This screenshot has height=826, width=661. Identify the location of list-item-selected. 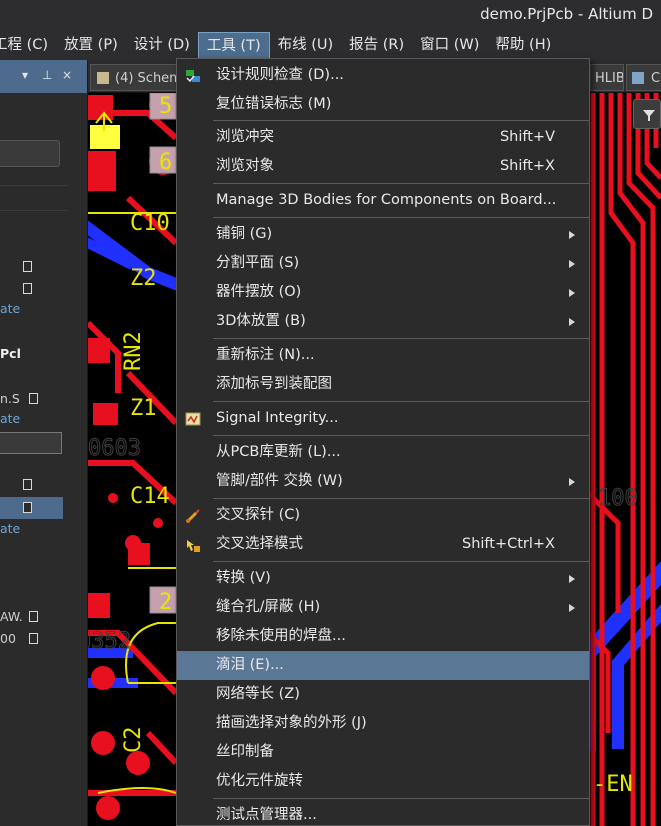
(31, 508).